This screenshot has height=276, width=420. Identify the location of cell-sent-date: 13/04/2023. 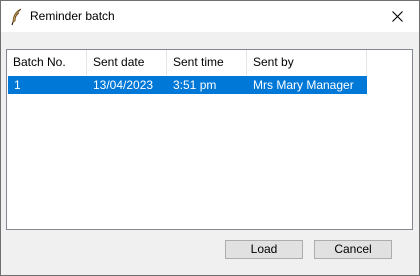
(123, 85).